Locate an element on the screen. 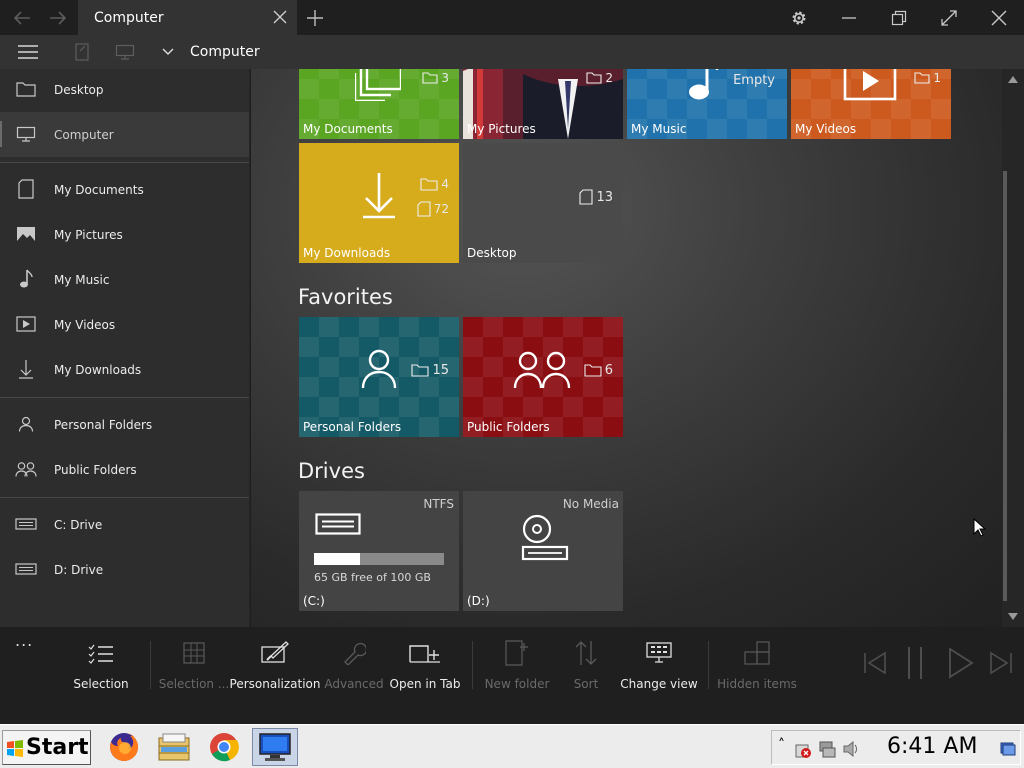 The height and width of the screenshot is (768, 1024). sidebar-item-my-documents: My Documents is located at coordinates (124, 189).